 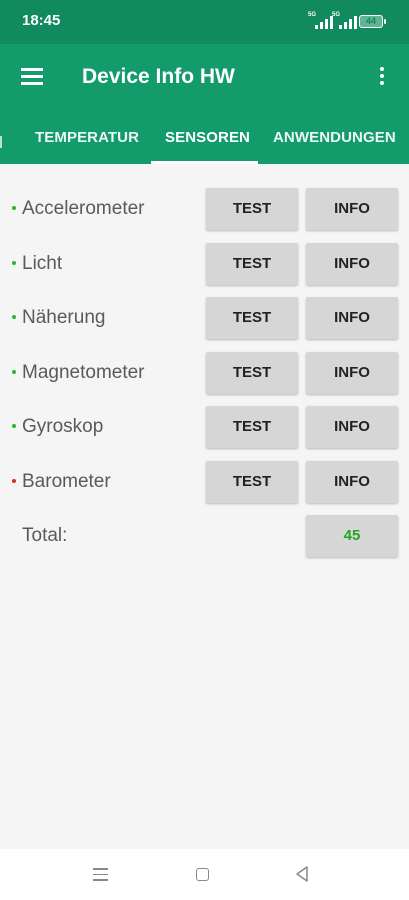 I want to click on sensor-row: Magnetometer TEST INFO, so click(x=204, y=374).